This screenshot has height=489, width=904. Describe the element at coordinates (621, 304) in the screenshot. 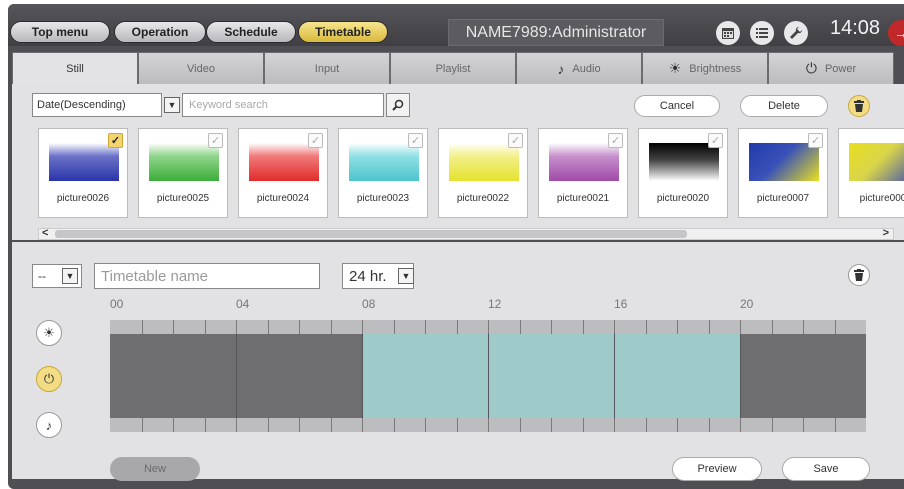

I see `hour-label: 16` at that location.